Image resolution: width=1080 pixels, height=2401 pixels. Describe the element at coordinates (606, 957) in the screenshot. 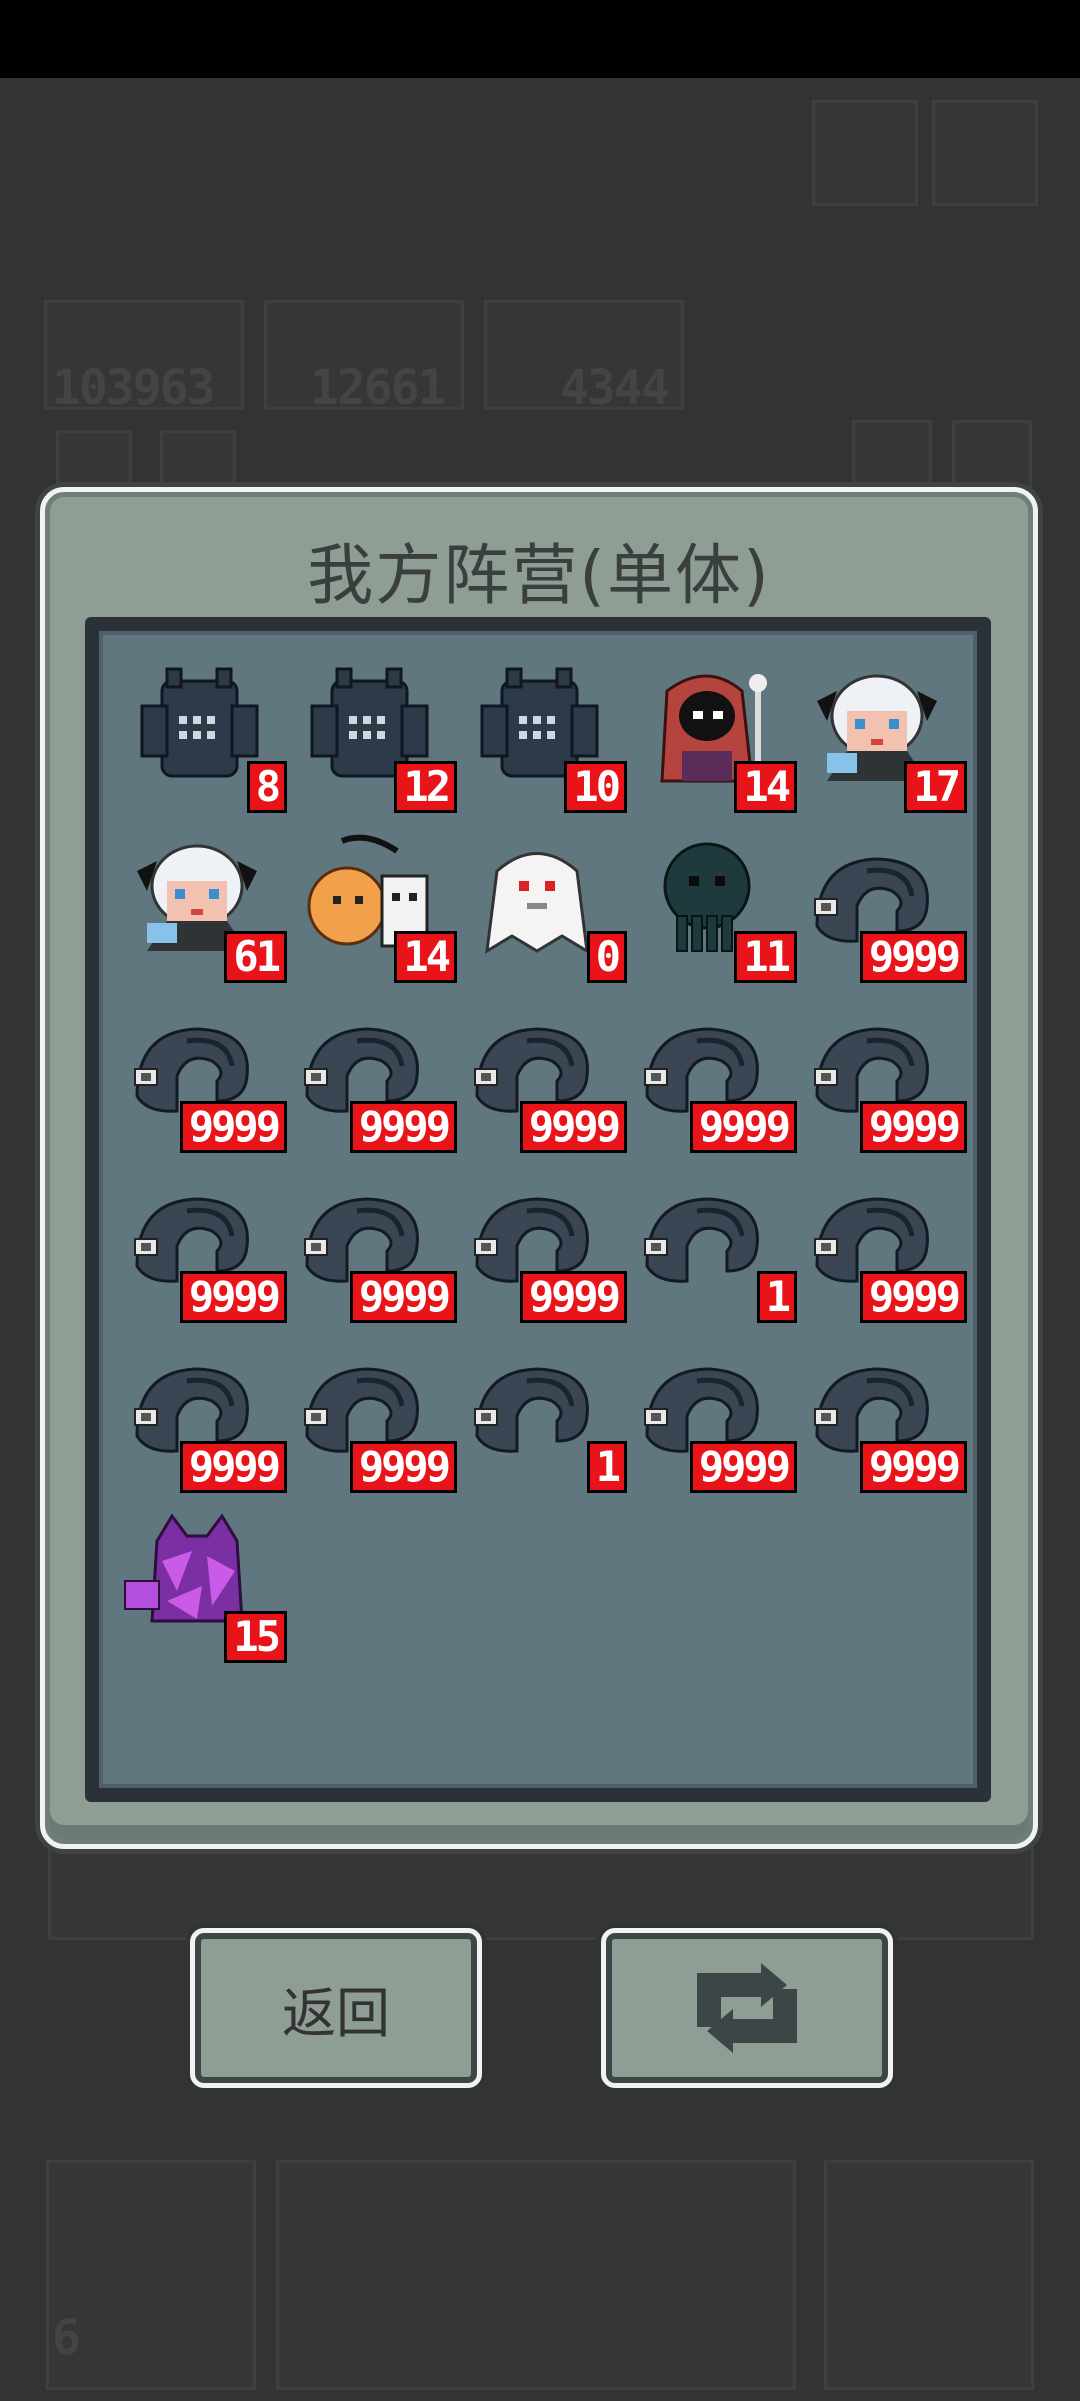

I see `unit-count: 0` at that location.